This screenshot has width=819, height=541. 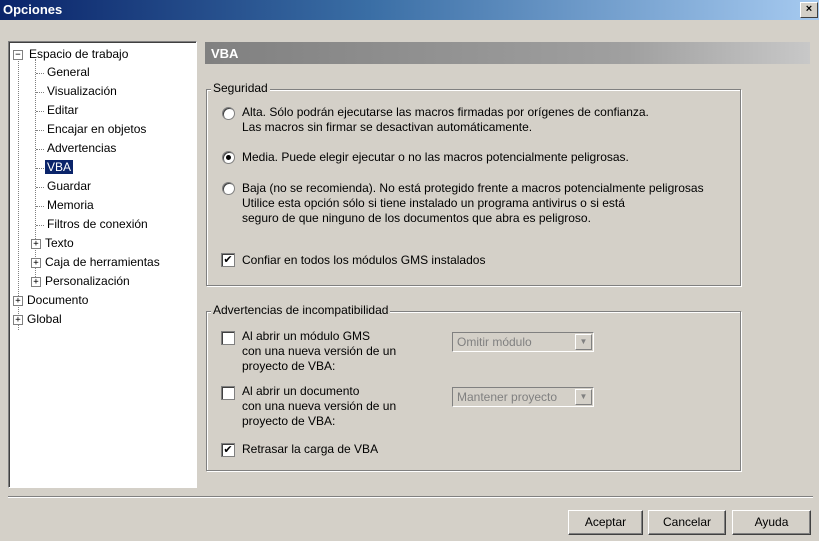 I want to click on tree-node-texto: + Texto, so click(x=53, y=243).